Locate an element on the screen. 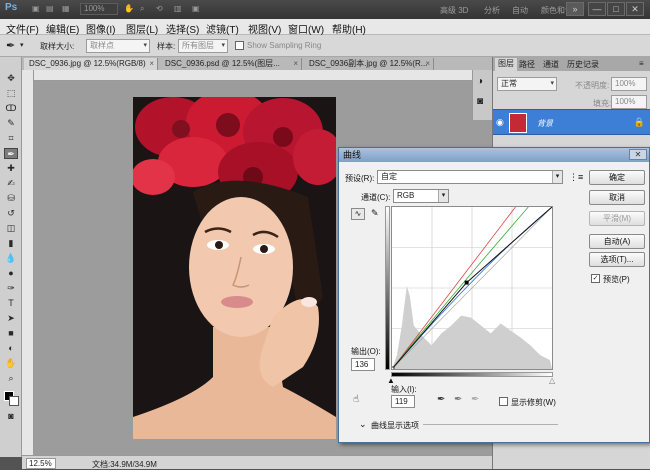 The height and width of the screenshot is (470, 650). tab-layers: 图层 is located at coordinates (506, 64).